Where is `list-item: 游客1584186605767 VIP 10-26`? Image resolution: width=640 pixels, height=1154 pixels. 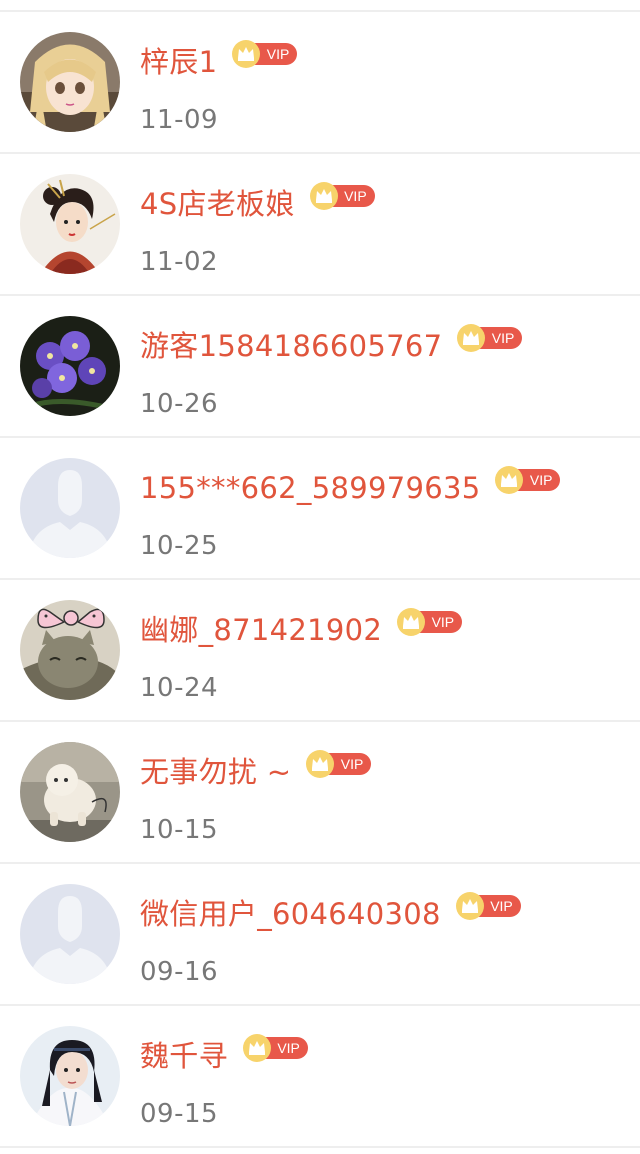 list-item: 游客1584186605767 VIP 10-26 is located at coordinates (320, 367).